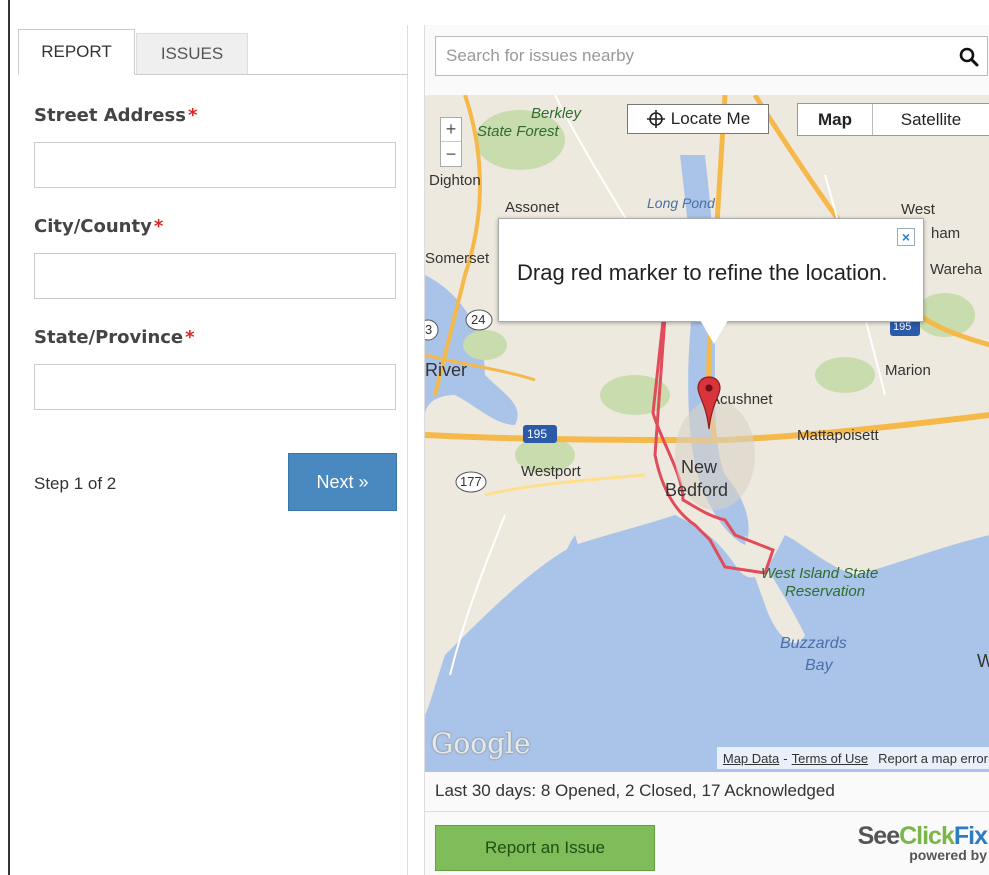  I want to click on brand-wordmark: SeeClickFix, so click(922, 836).